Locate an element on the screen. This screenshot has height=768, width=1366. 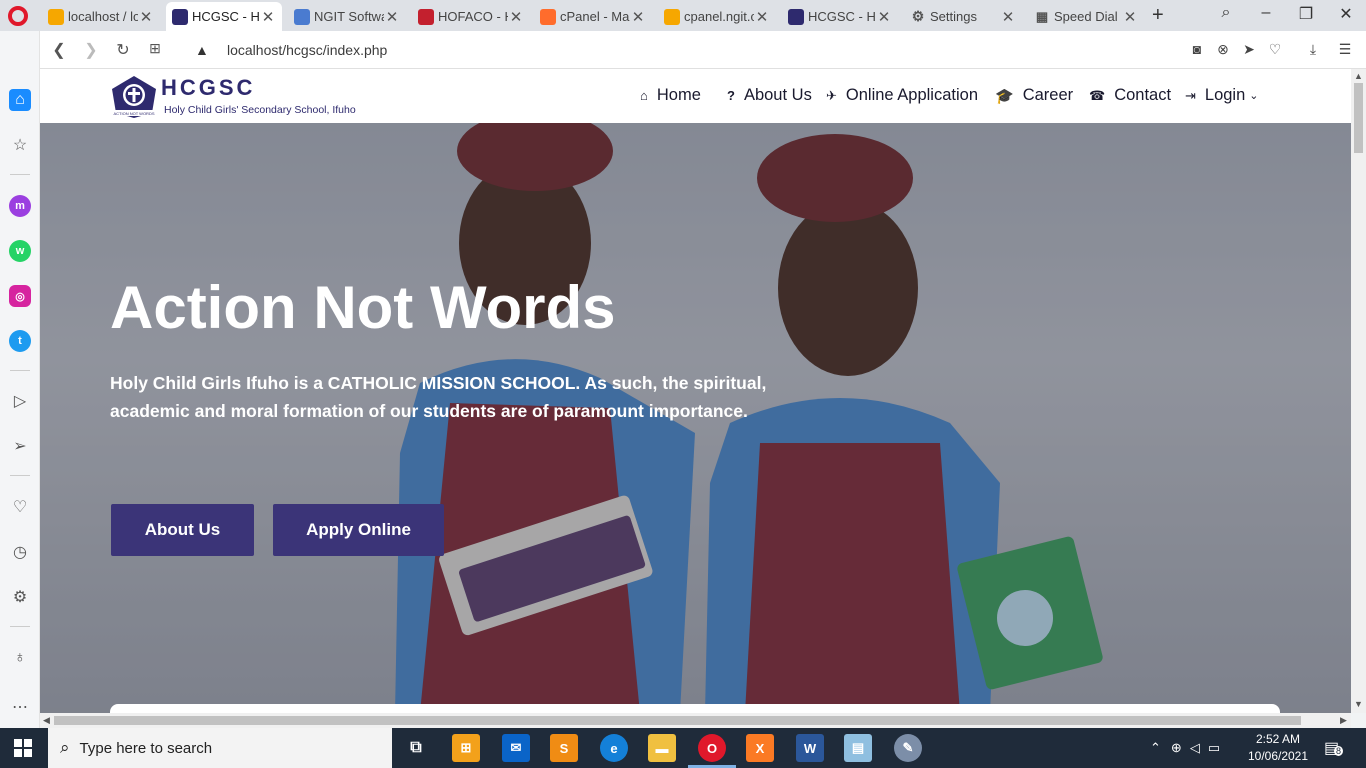
back-button: ❮ is located at coordinates (59, 50).